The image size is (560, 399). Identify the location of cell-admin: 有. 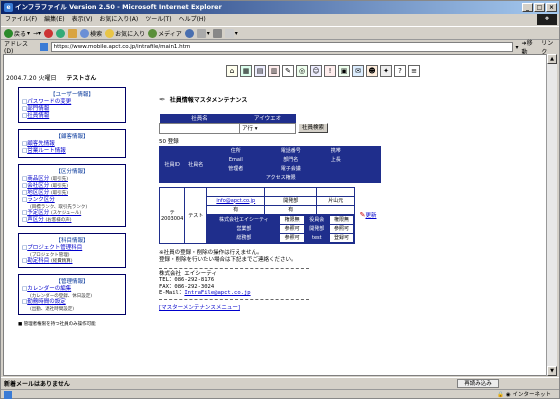
(236, 209).